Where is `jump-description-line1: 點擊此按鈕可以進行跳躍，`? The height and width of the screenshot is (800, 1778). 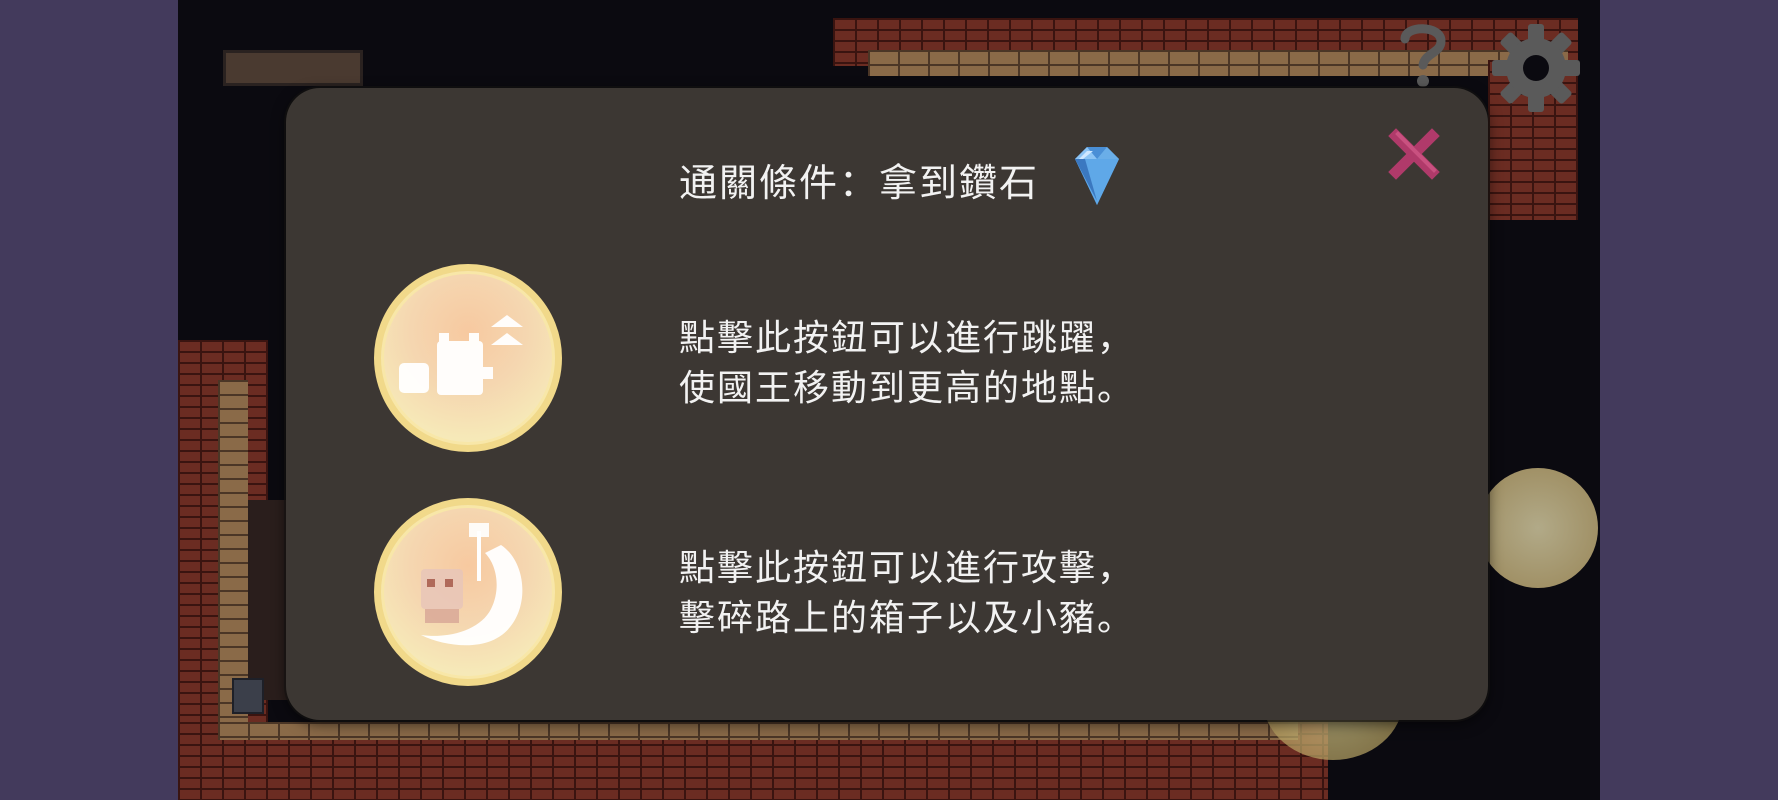 jump-description-line1: 點擊此按鈕可以進行跳躍， is located at coordinates (907, 338).